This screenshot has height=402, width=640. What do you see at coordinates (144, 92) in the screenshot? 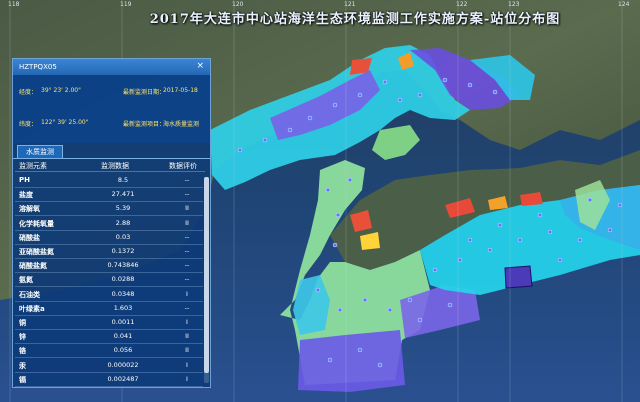
I see `last-date-label: 最新监测日期：` at bounding box center [144, 92].